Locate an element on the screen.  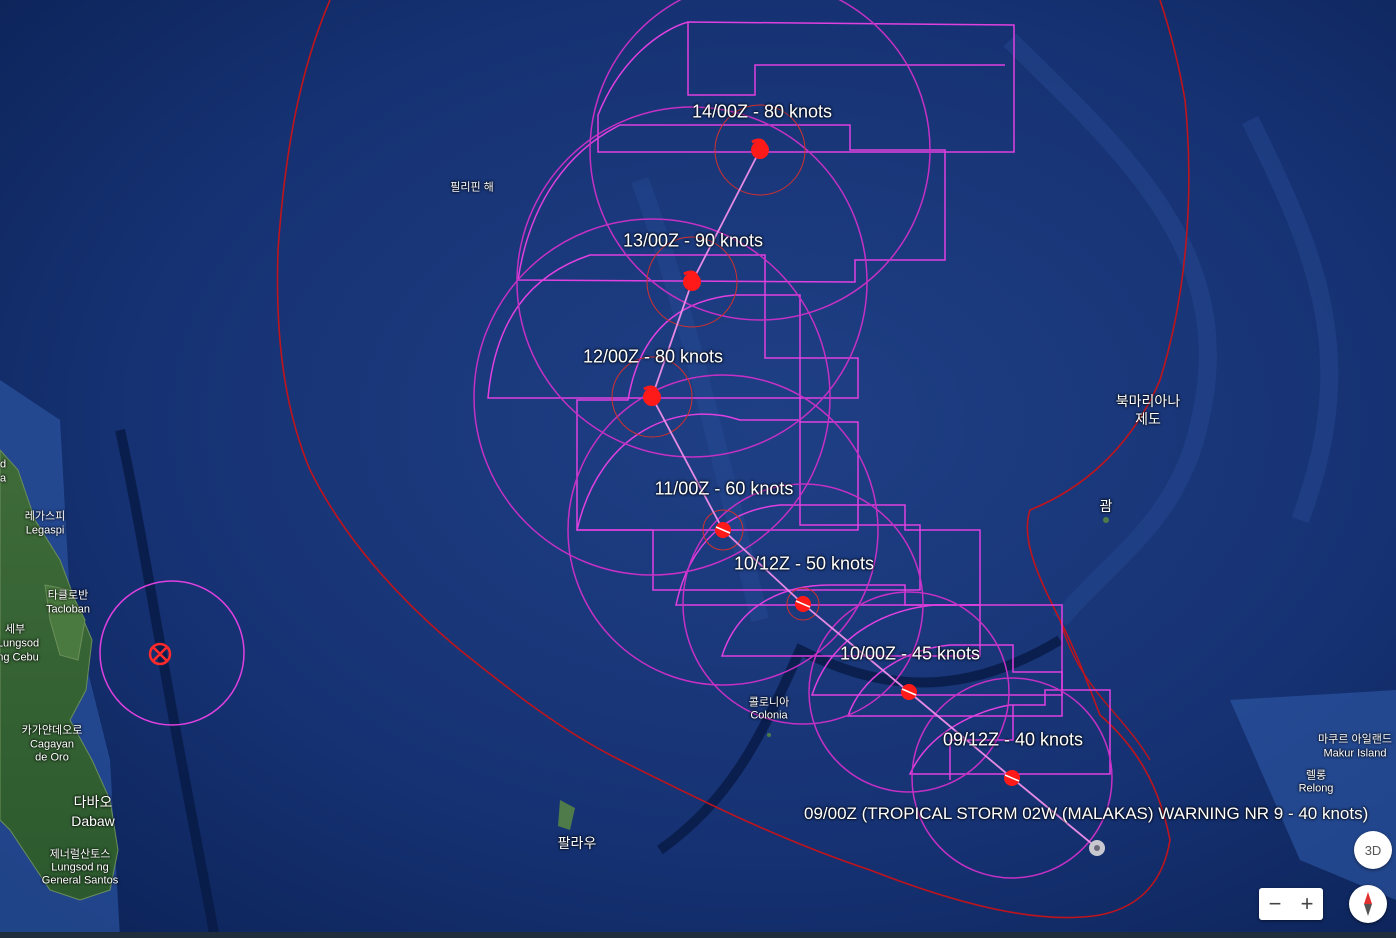
current-position-icon is located at coordinates (1097, 848).